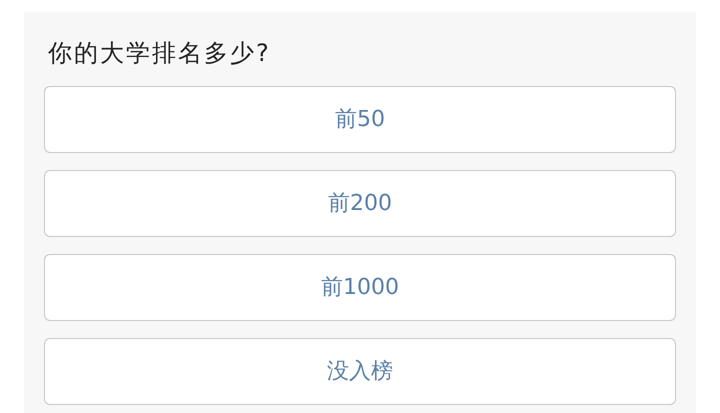 The image size is (720, 413). What do you see at coordinates (360, 287) in the screenshot?
I see `answer-option-button: 前1000` at bounding box center [360, 287].